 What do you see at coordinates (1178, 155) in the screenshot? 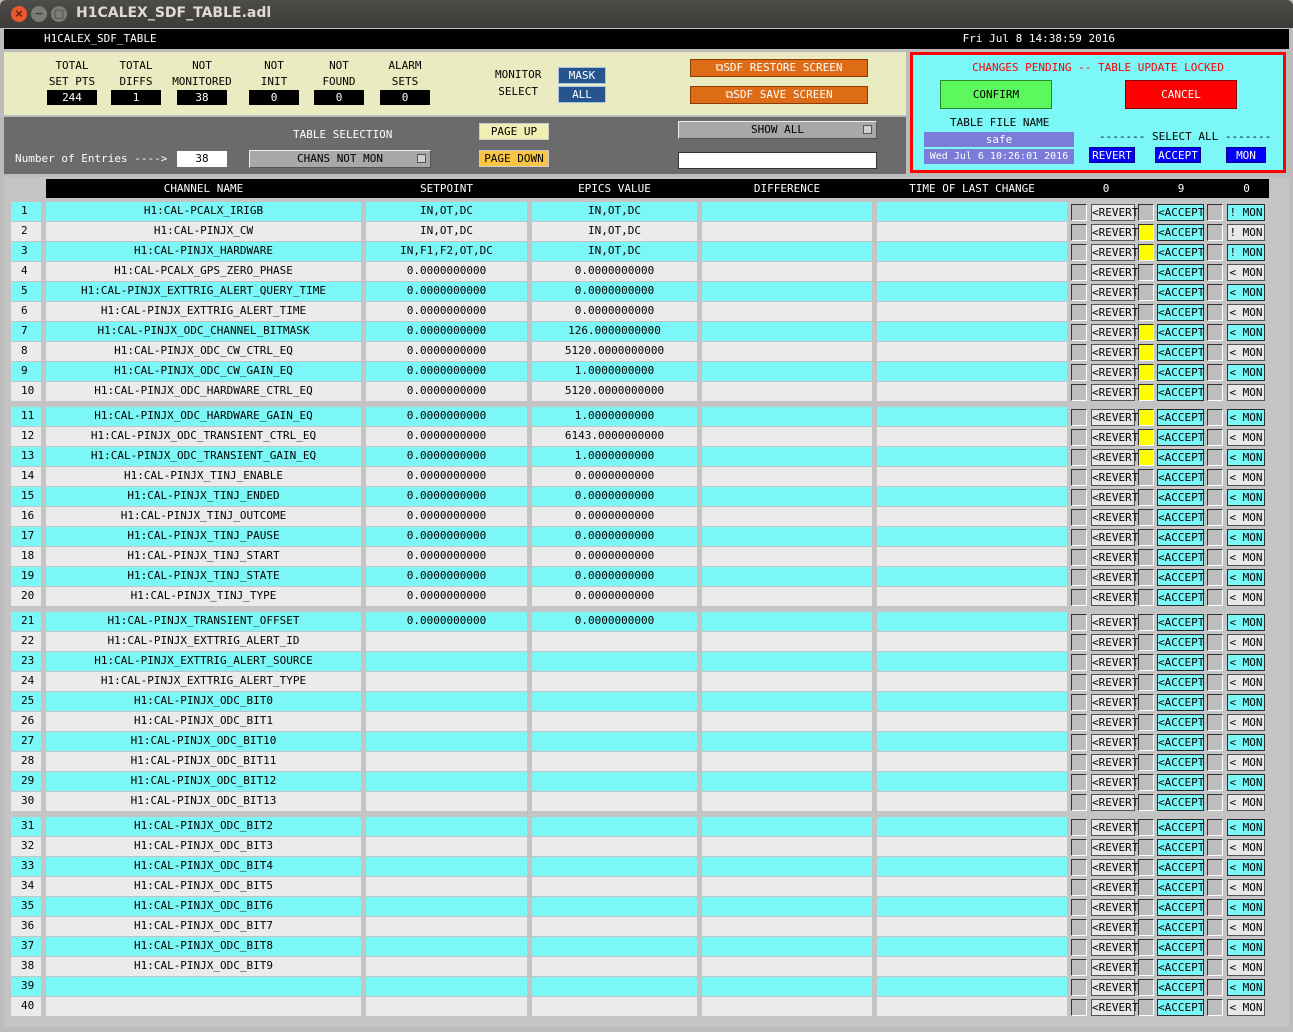
I see `select-all-accept-button: ACCEPT` at bounding box center [1178, 155].